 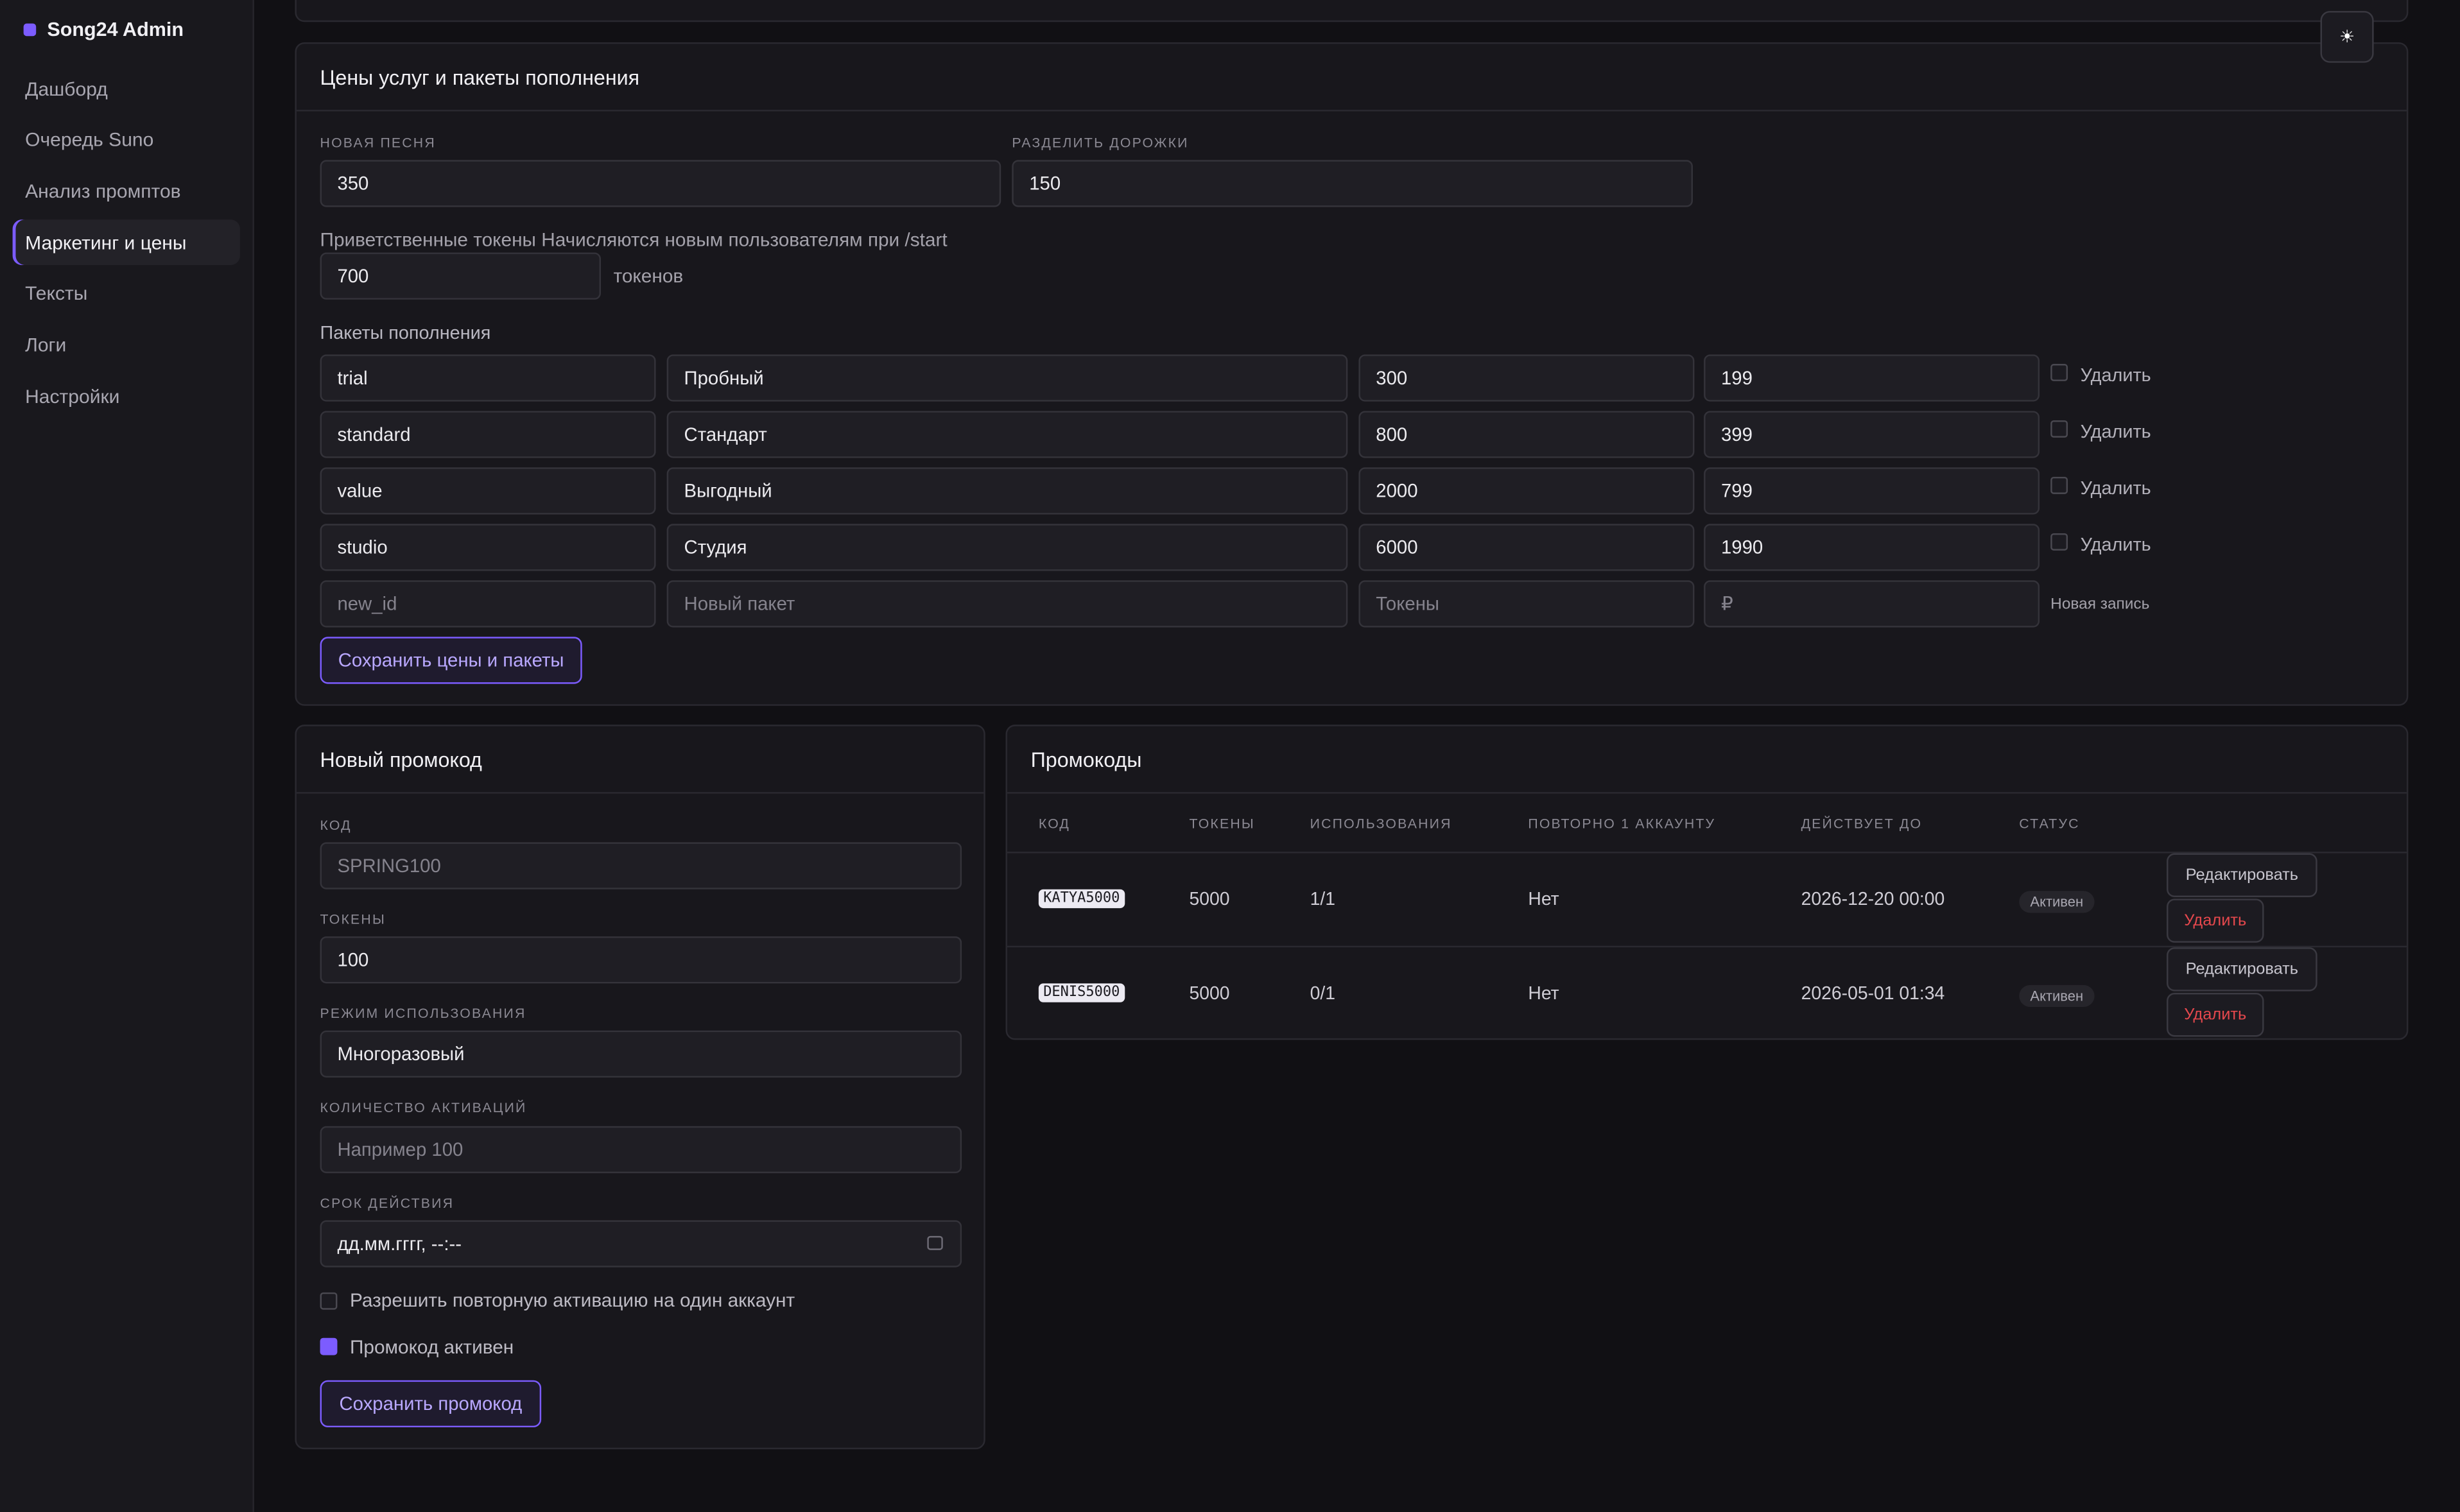 What do you see at coordinates (1054, 823) in the screenshot?
I see `column-header-code: Код` at bounding box center [1054, 823].